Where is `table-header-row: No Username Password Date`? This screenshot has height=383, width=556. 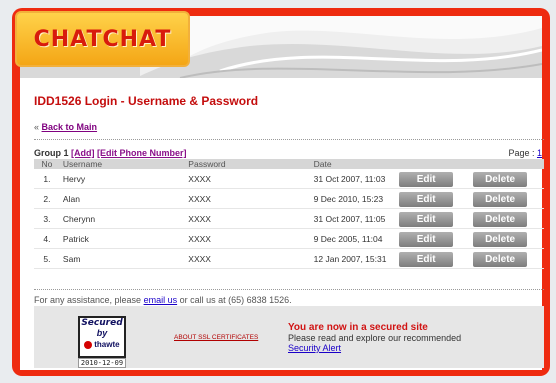 table-header-row: No Username Password Date is located at coordinates (289, 164).